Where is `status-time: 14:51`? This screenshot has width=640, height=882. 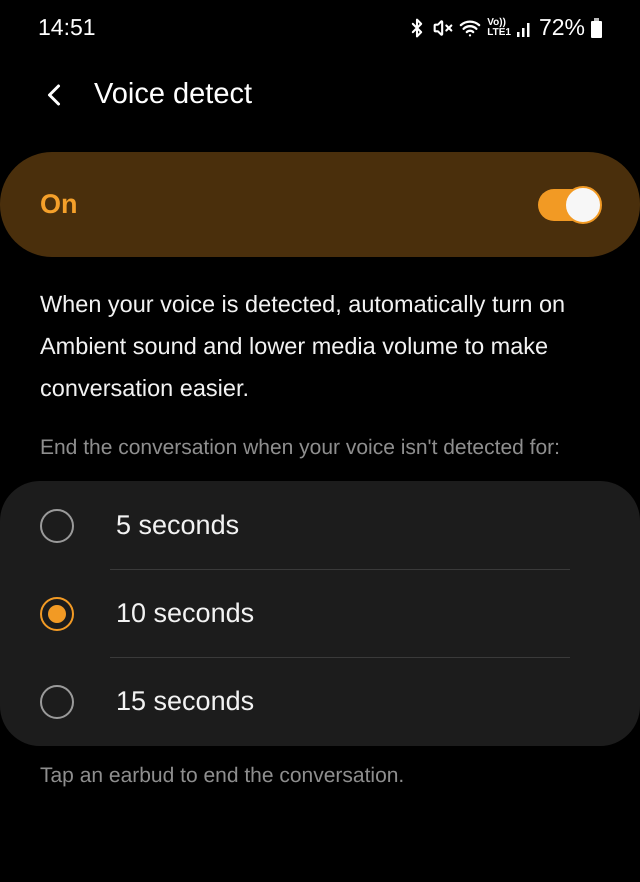
status-time: 14:51 is located at coordinates (67, 27).